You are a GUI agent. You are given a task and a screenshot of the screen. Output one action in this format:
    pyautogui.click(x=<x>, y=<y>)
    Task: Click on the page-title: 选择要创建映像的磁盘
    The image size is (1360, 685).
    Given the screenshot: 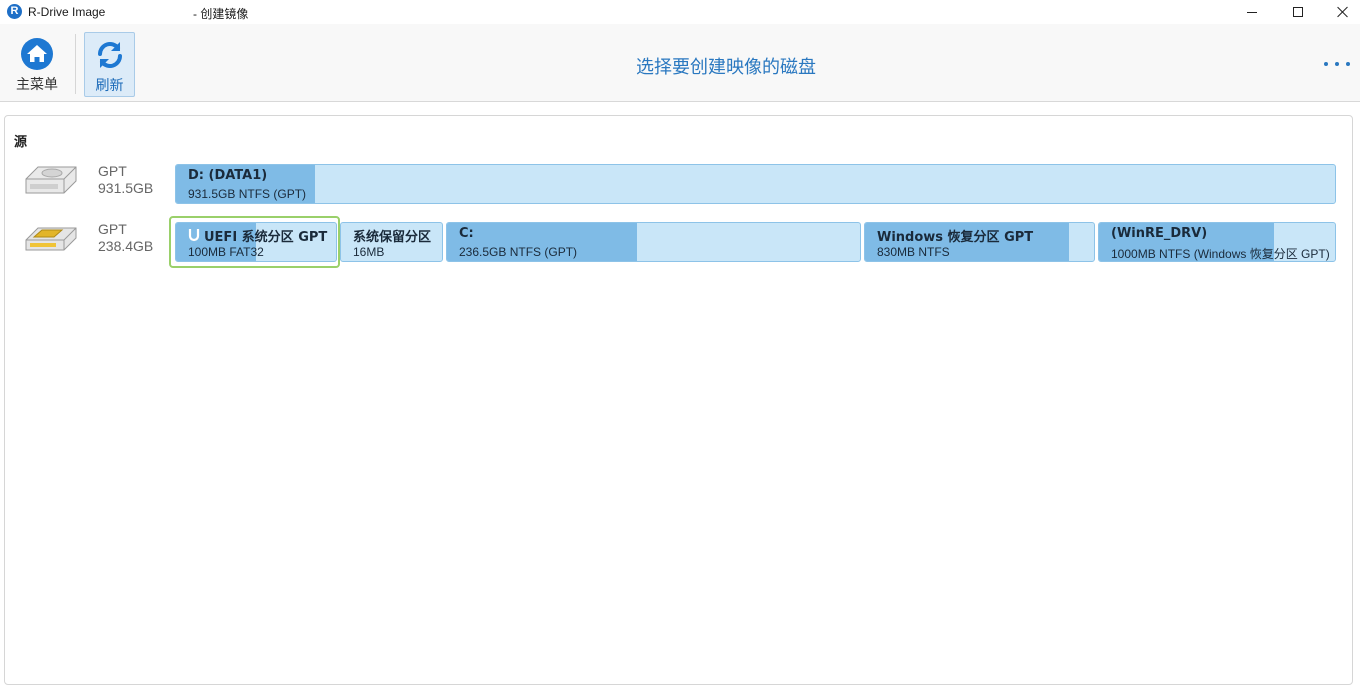 What is the action you would take?
    pyautogui.click(x=726, y=67)
    